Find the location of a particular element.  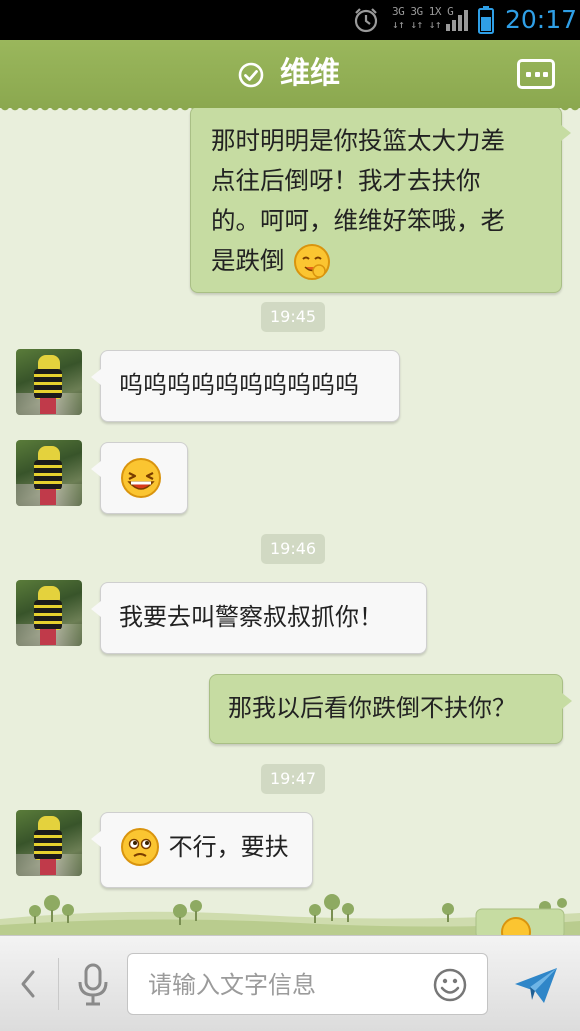

received-message-bubble: 我要去叫警察叔叔抓你！ is located at coordinates (259, 618).